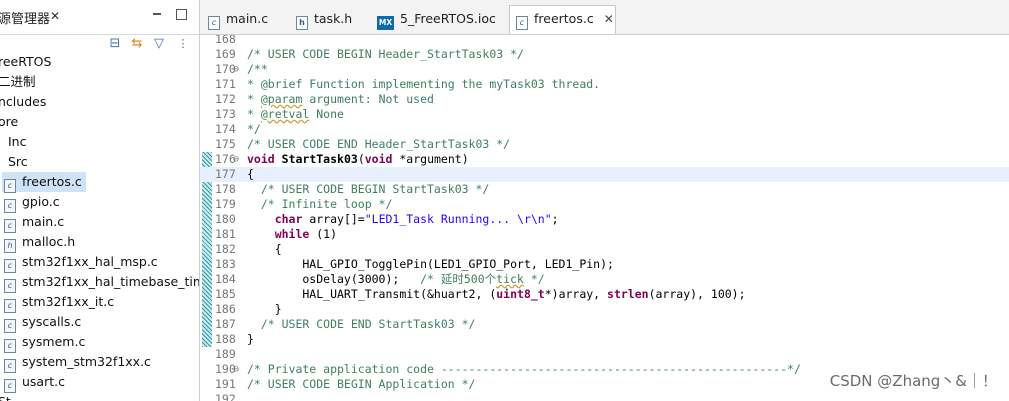  I want to click on code-line: 176 ⊖ void StartTask03(void *argument), so click(604, 159).